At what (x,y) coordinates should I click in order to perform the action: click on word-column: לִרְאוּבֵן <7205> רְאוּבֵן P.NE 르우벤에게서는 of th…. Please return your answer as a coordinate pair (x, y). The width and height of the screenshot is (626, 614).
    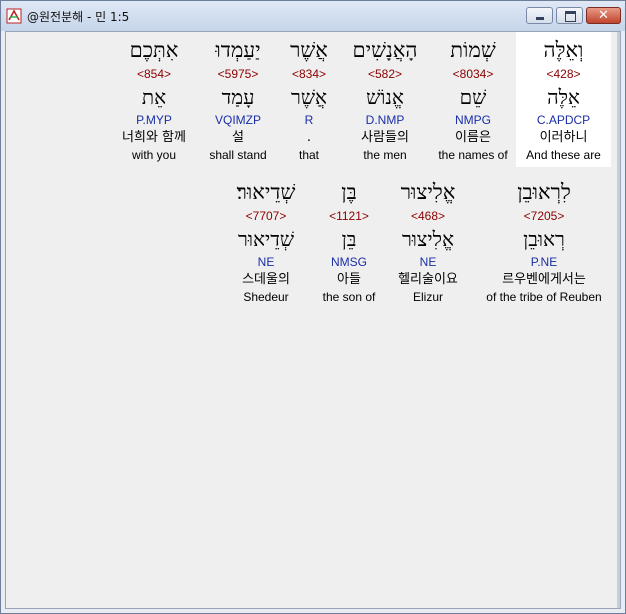
    Looking at the image, I should click on (544, 241).